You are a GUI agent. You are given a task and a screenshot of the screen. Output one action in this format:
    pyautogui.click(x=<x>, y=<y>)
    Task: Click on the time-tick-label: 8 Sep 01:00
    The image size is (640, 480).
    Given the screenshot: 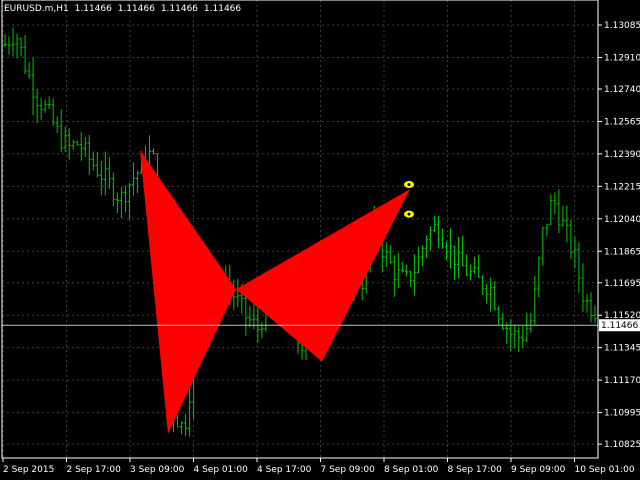 What is the action you would take?
    pyautogui.click(x=411, y=470)
    